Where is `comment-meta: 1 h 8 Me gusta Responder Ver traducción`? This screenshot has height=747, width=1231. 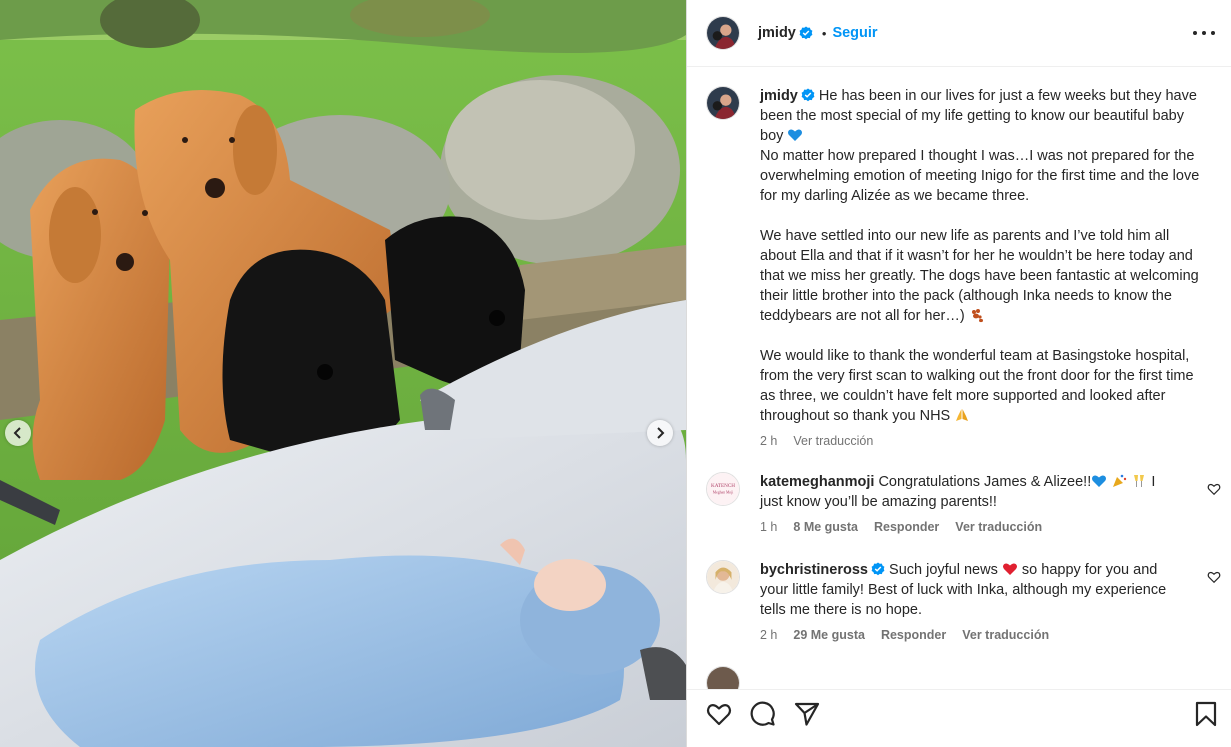
comment-meta: 1 h 8 Me gusta Responder Ver traducción is located at coordinates (981, 527).